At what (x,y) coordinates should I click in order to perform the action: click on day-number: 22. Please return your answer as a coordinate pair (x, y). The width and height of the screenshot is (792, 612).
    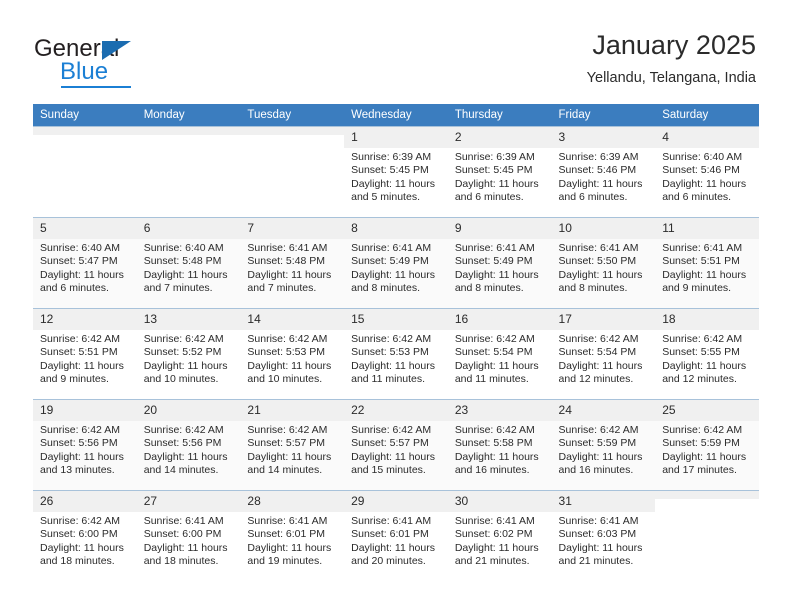
    Looking at the image, I should click on (396, 410).